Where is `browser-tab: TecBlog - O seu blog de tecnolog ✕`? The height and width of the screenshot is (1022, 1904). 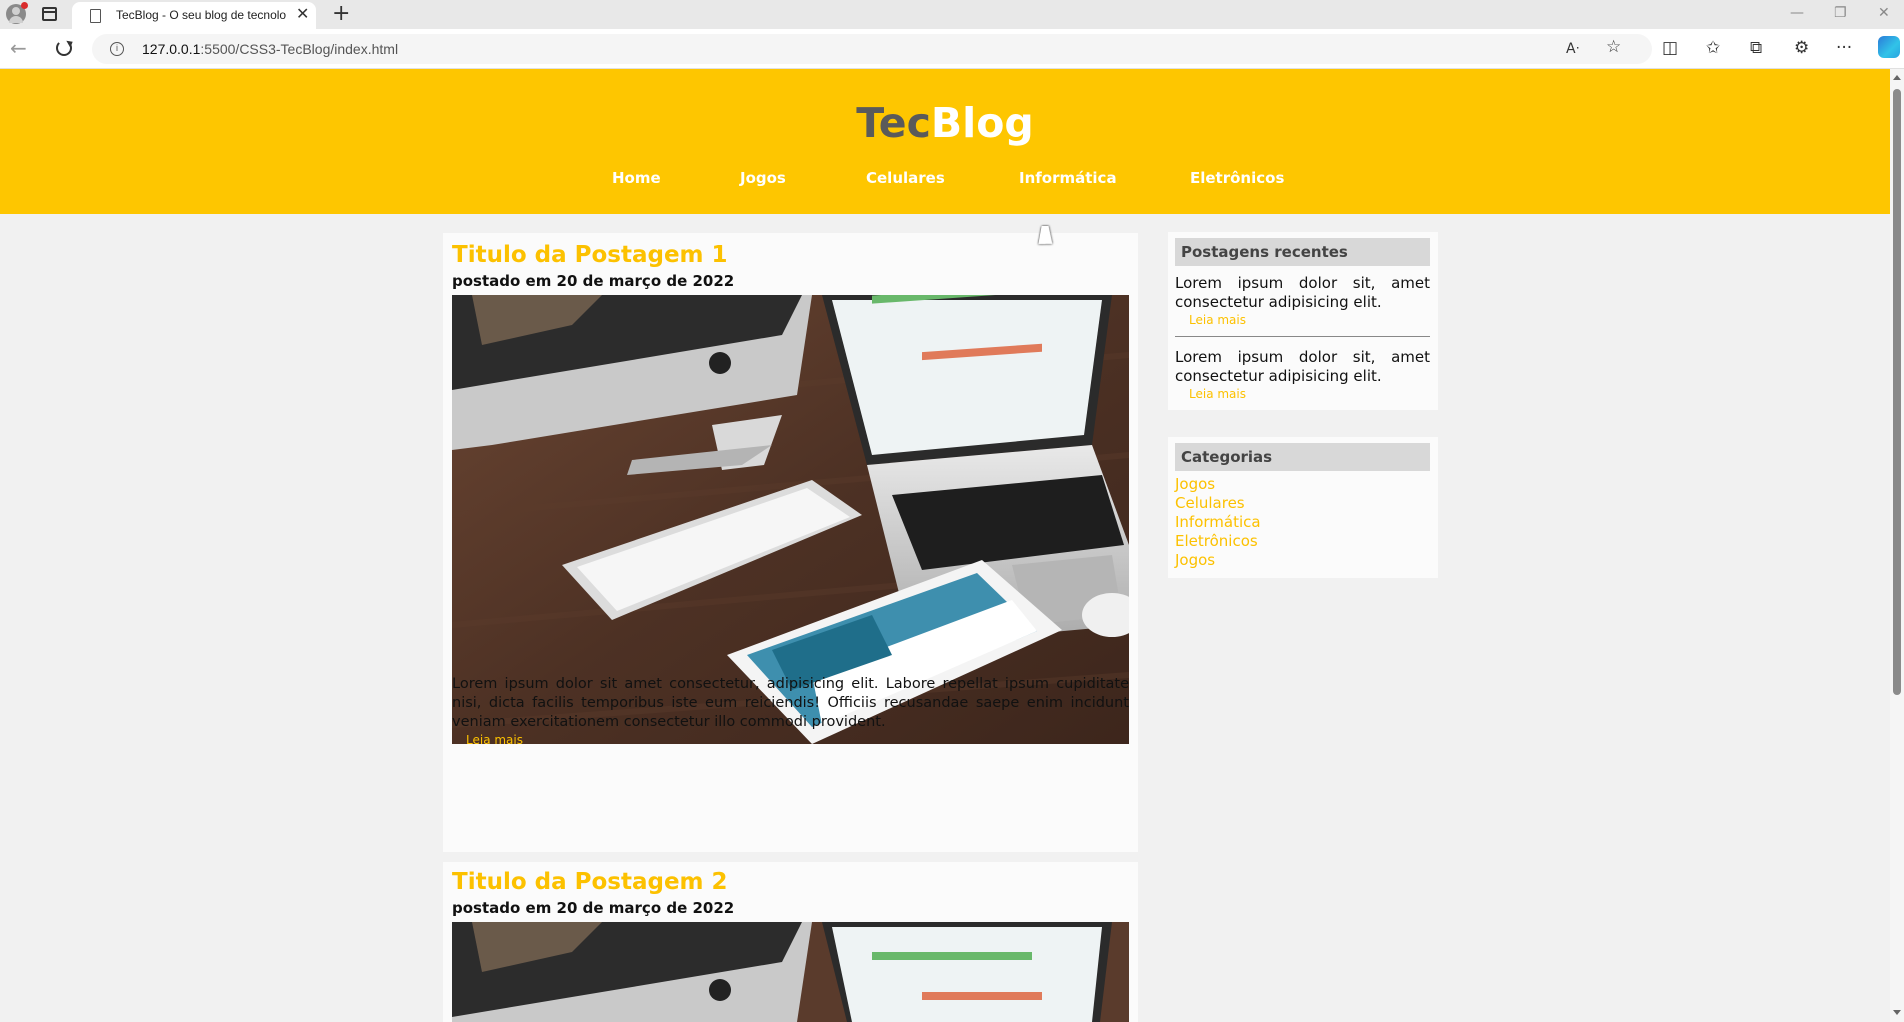 browser-tab: TecBlog - O seu blog de tecnolog ✕ is located at coordinates (194, 15).